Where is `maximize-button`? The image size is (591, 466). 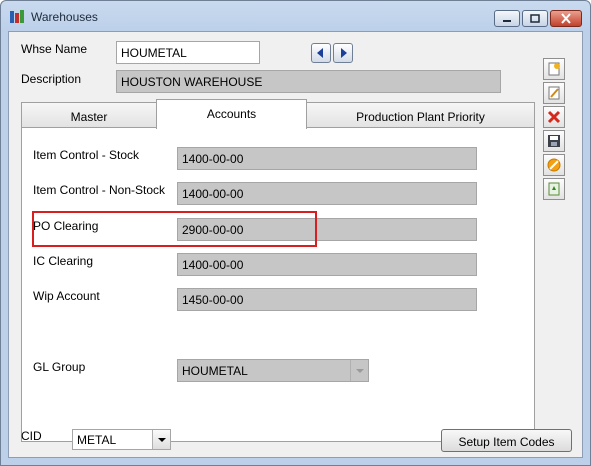 maximize-button is located at coordinates (535, 18).